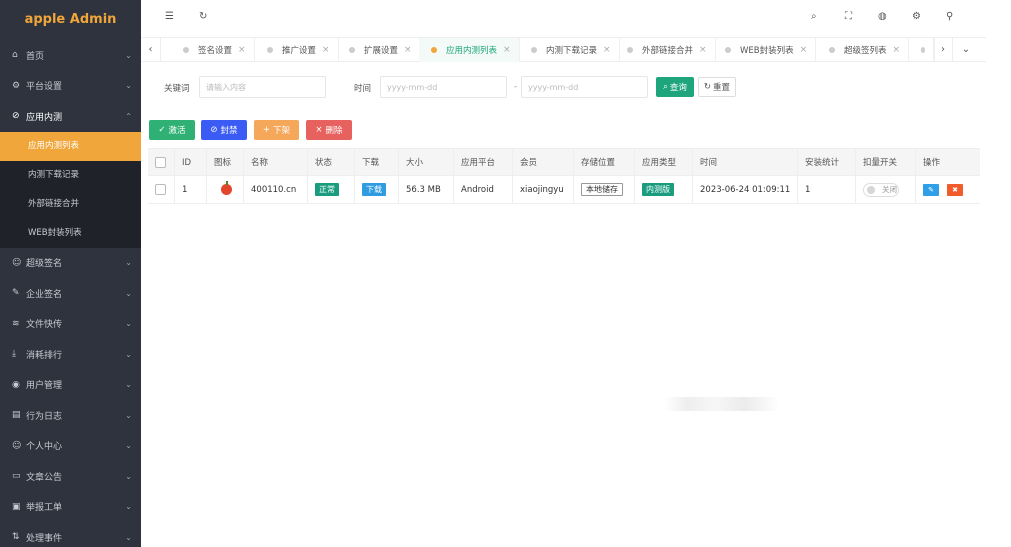  I want to click on delete-button-label: 删除, so click(334, 131).